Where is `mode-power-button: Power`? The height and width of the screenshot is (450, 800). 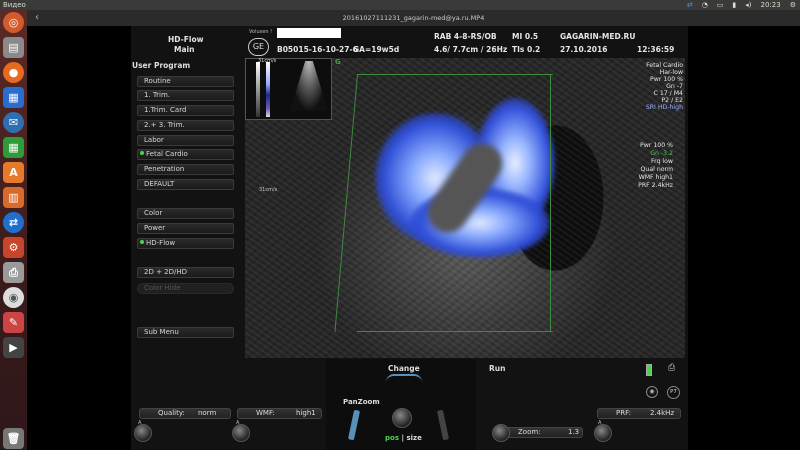
mode-power-button: Power is located at coordinates (185, 228).